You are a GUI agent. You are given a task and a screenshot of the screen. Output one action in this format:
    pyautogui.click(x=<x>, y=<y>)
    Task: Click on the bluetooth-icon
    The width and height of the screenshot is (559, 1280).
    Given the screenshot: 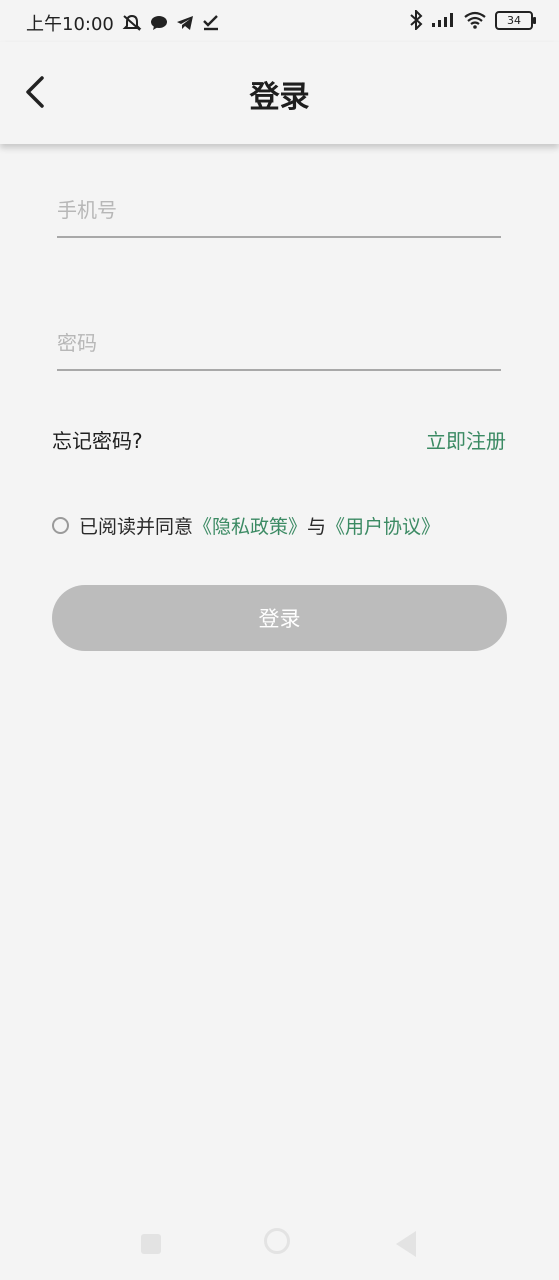 What is the action you would take?
    pyautogui.click(x=416, y=20)
    